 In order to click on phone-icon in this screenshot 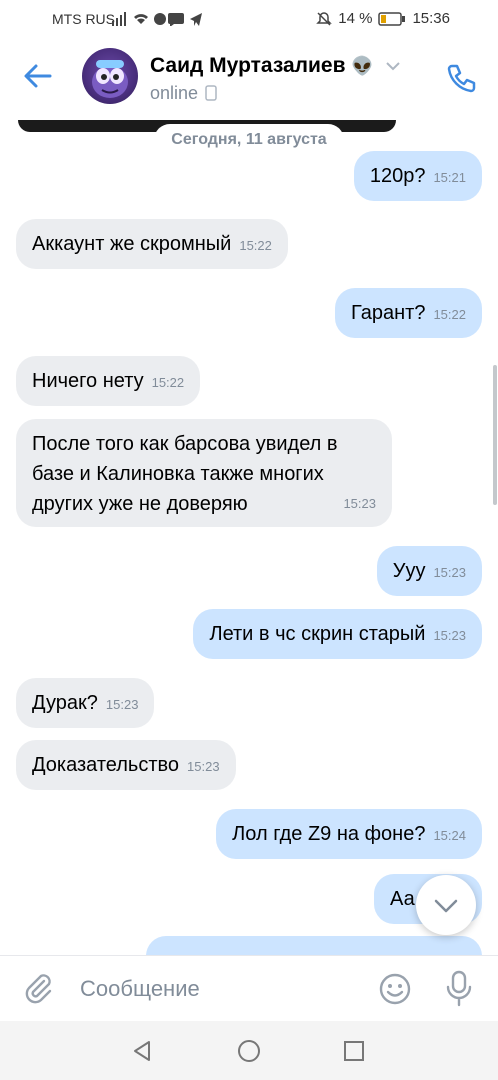, I will do `click(461, 79)`.